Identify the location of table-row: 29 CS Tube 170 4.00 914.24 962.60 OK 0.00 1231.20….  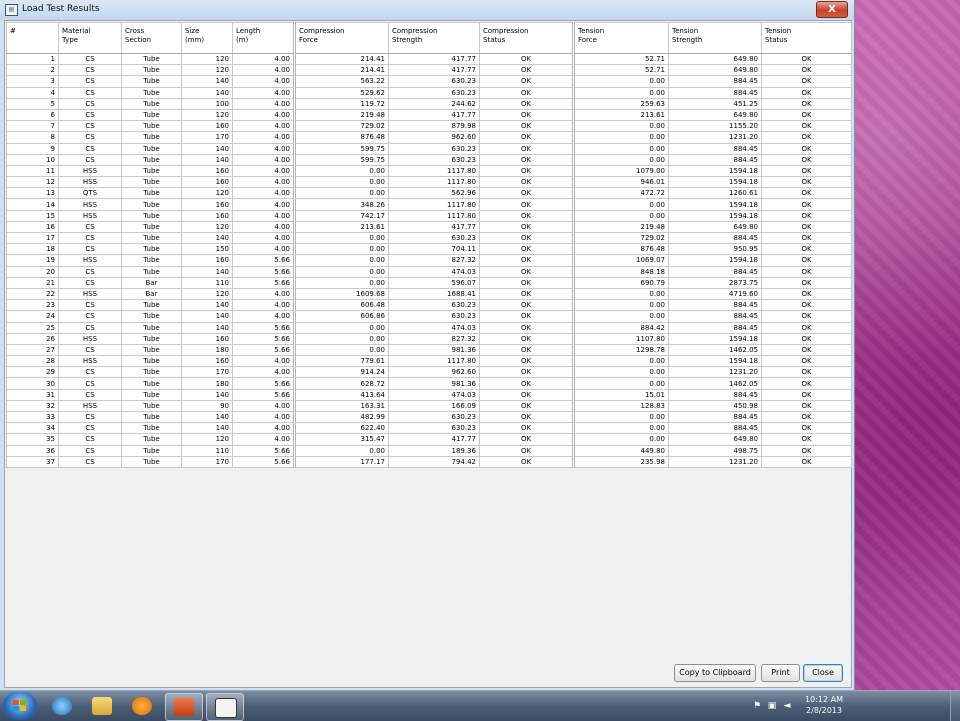
(429, 372).